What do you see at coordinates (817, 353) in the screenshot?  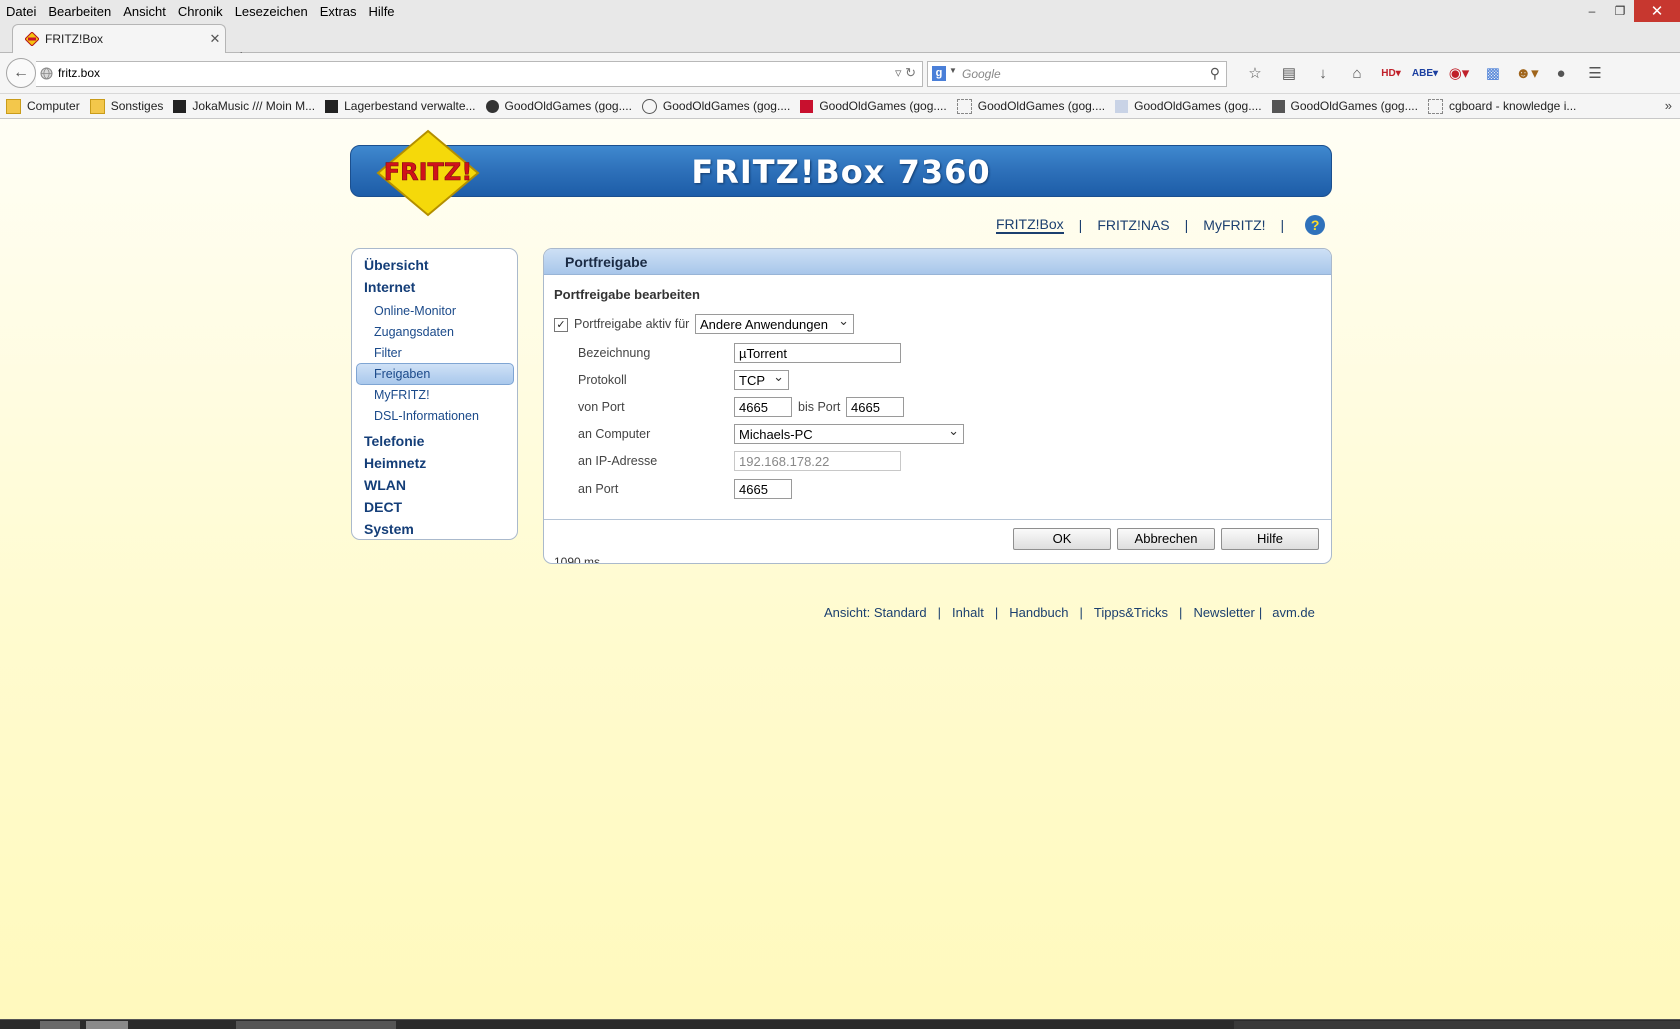 I see `bezeichnung-input: µTorrent` at bounding box center [817, 353].